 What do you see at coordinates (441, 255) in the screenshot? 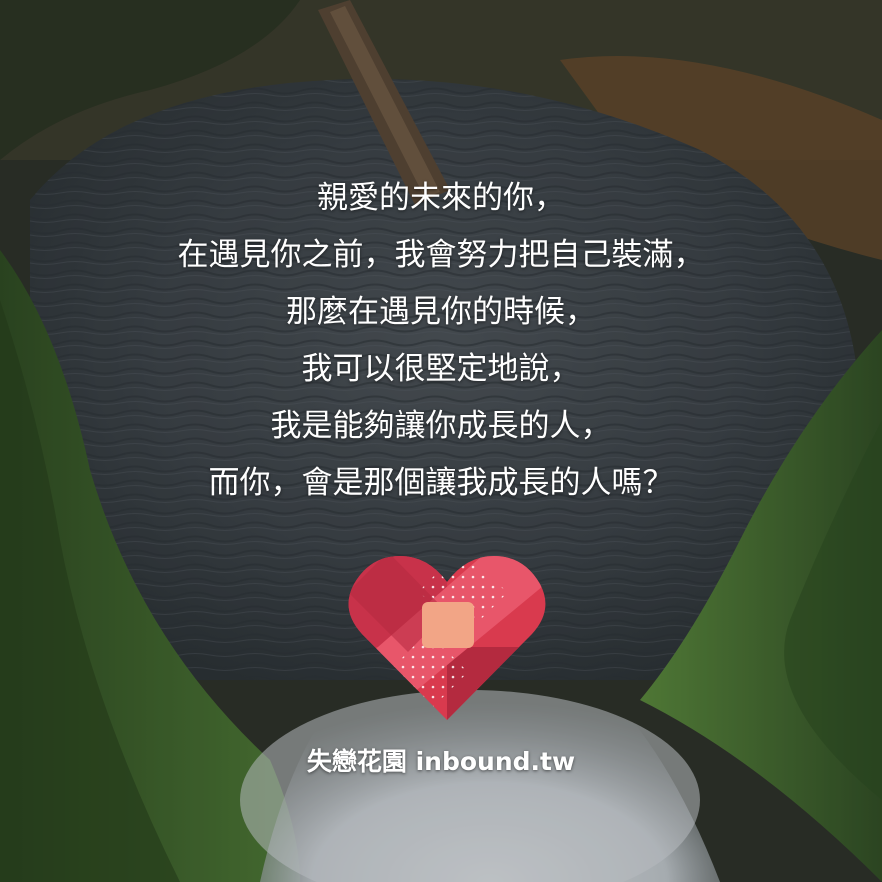
I see `quote-line: 在遇見你之前，我會努力把自己裝滿，` at bounding box center [441, 255].